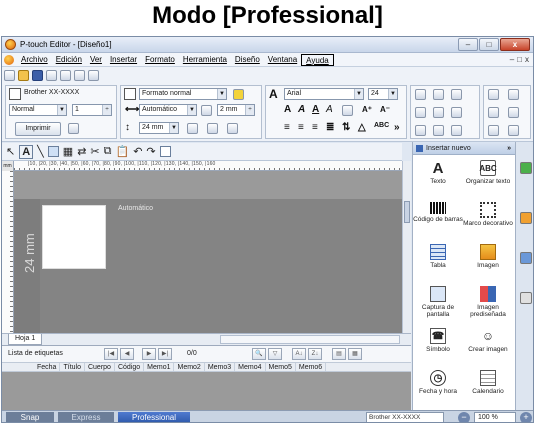 The width and height of the screenshot is (535, 423). Describe the element at coordinates (94, 151) in the screenshot. I see `cut-icon: ✂` at that location.